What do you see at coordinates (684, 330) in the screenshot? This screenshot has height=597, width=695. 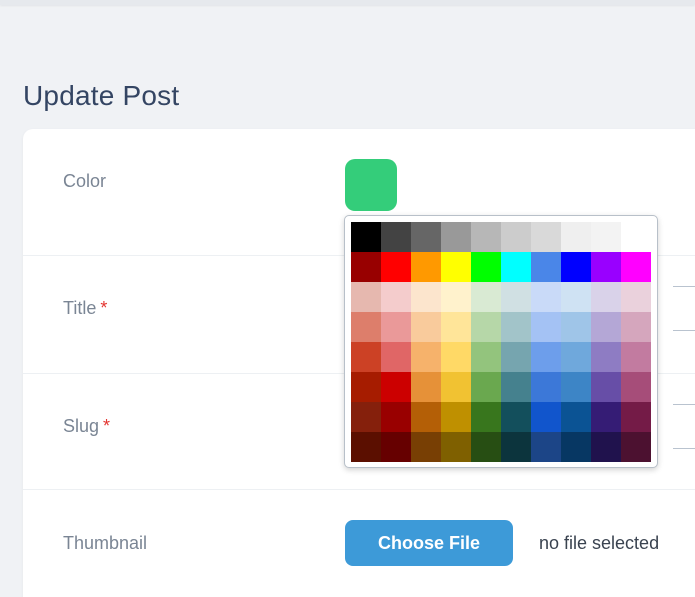 I see `title-input-bottom-edge` at bounding box center [684, 330].